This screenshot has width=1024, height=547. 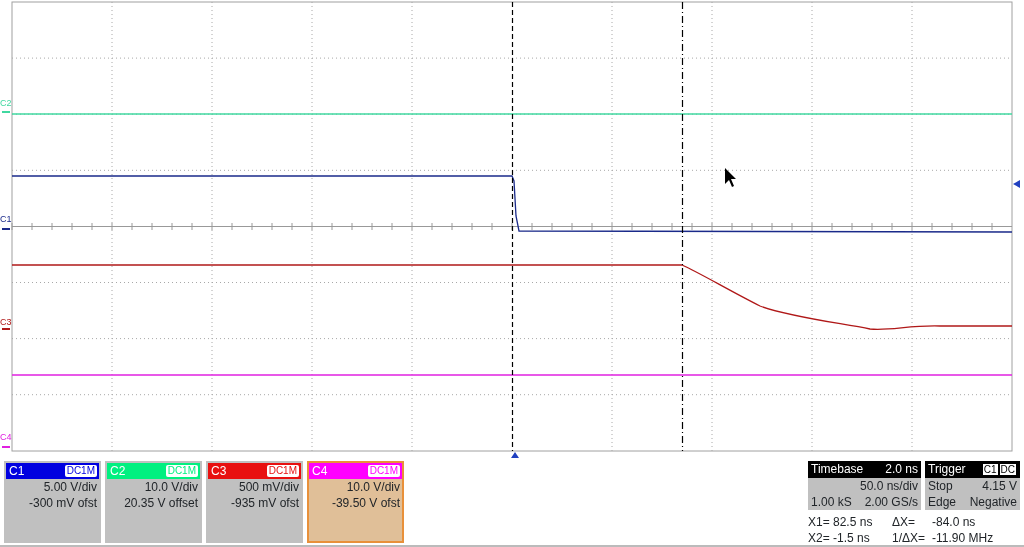 I want to click on channel-marker-label: C3, so click(x=6, y=322).